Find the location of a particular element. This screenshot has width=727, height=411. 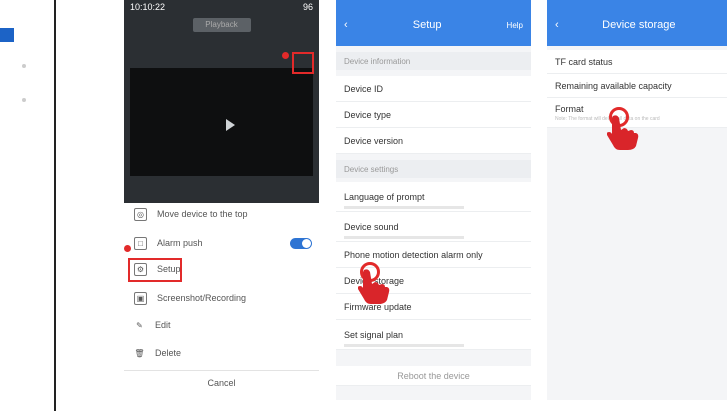

row-tf-card-status: TF card status is located at coordinates (637, 62).